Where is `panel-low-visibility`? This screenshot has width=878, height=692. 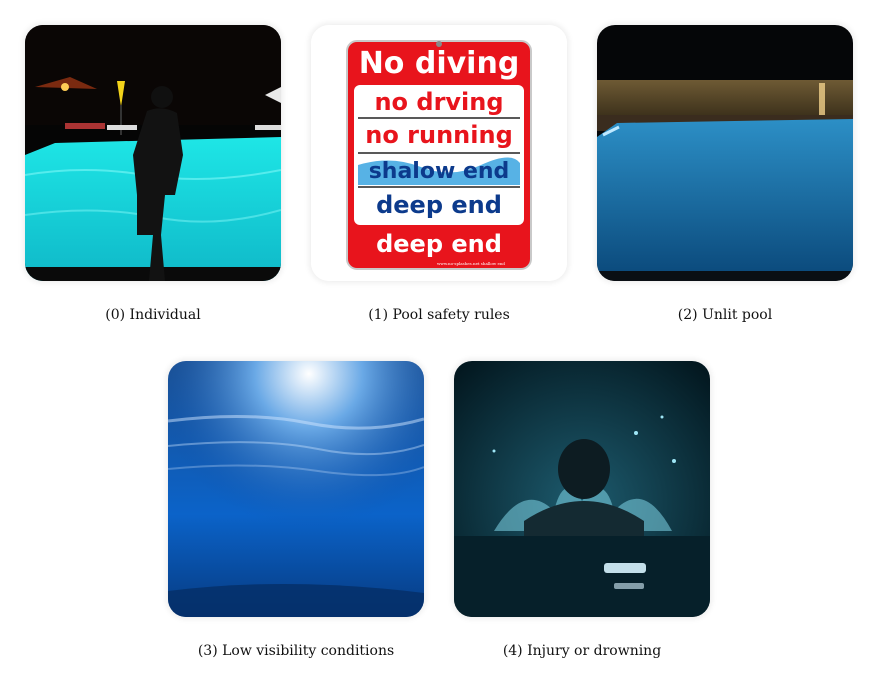 panel-low-visibility is located at coordinates (296, 489).